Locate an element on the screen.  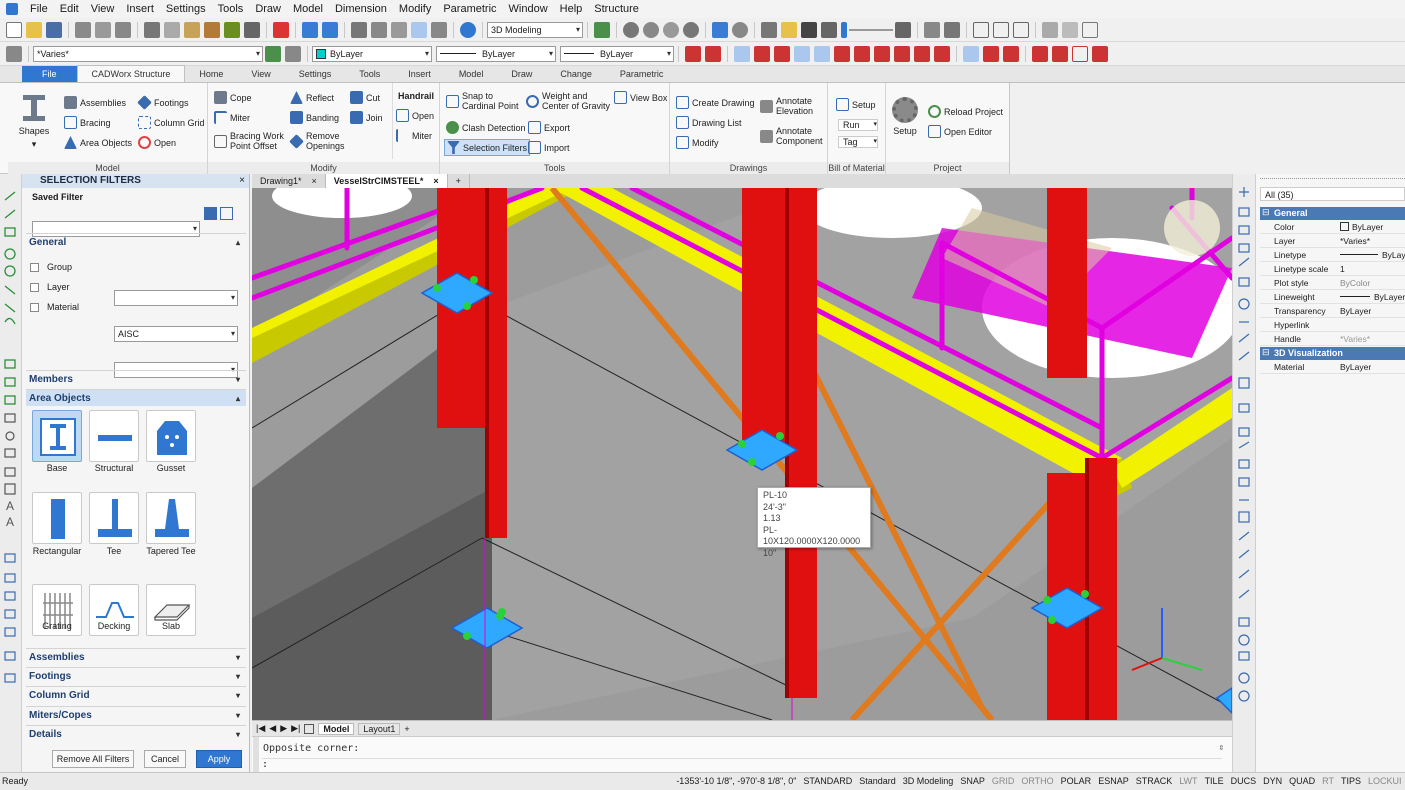
cut-icon is located at coordinates (152, 29).